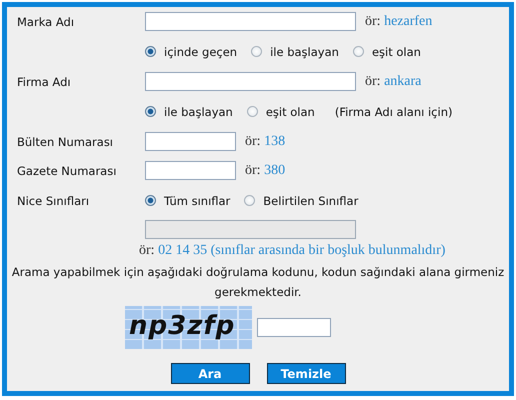 This screenshot has height=400, width=516. What do you see at coordinates (53, 201) in the screenshot?
I see `field-label: Nice Sınıfları` at bounding box center [53, 201].